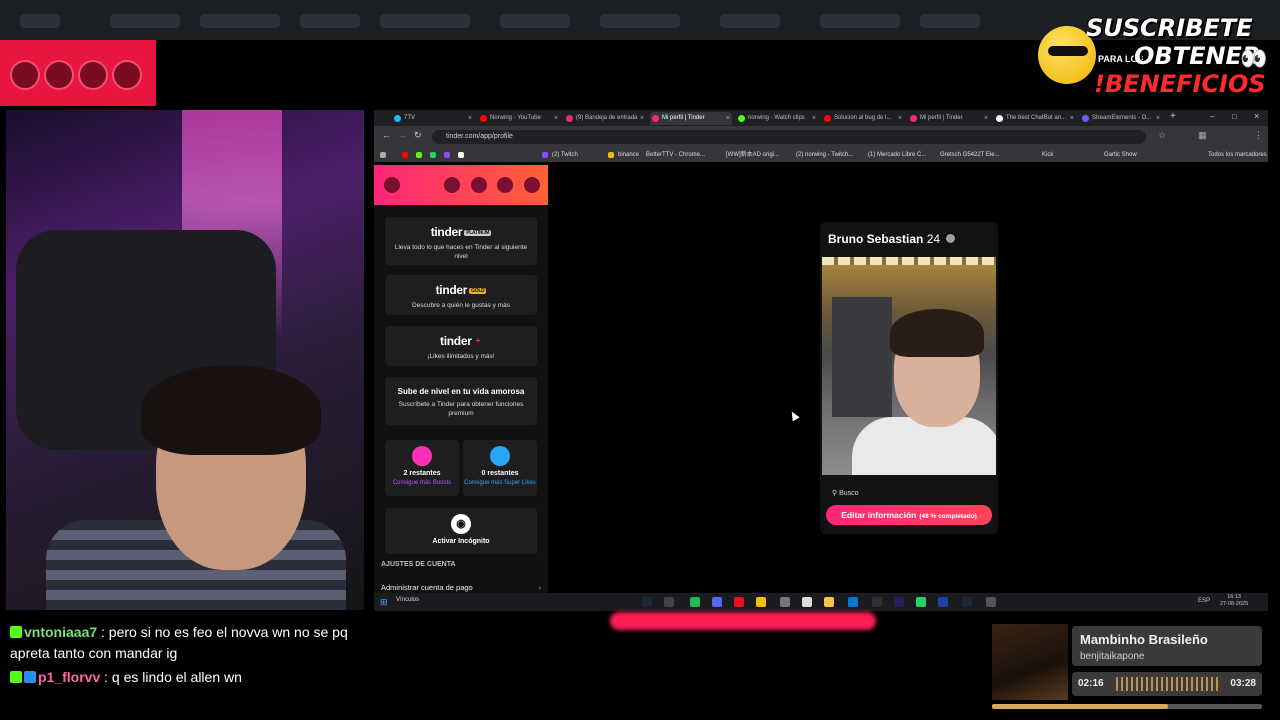 Image resolution: width=1280 pixels, height=720 pixels. Describe the element at coordinates (461, 524) in the screenshot. I see `eye-icon: ◉` at that location.